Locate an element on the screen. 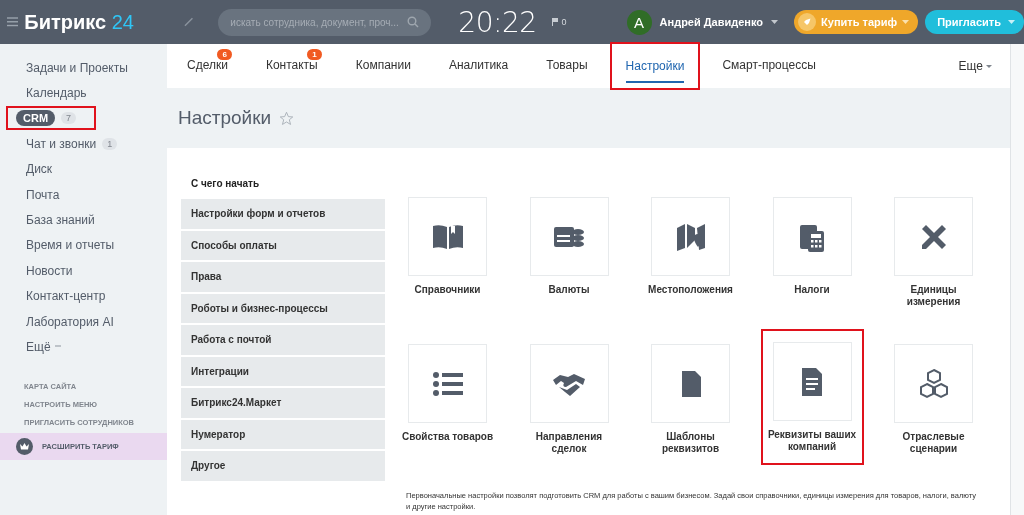  sidebar-item: Почта is located at coordinates (43, 194).